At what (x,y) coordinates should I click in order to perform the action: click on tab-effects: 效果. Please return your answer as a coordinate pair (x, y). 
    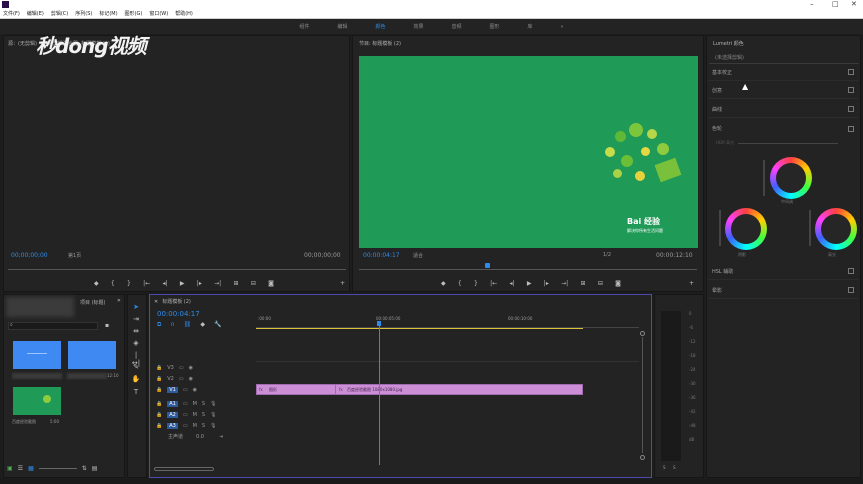
    Looking at the image, I should click on (418, 26).